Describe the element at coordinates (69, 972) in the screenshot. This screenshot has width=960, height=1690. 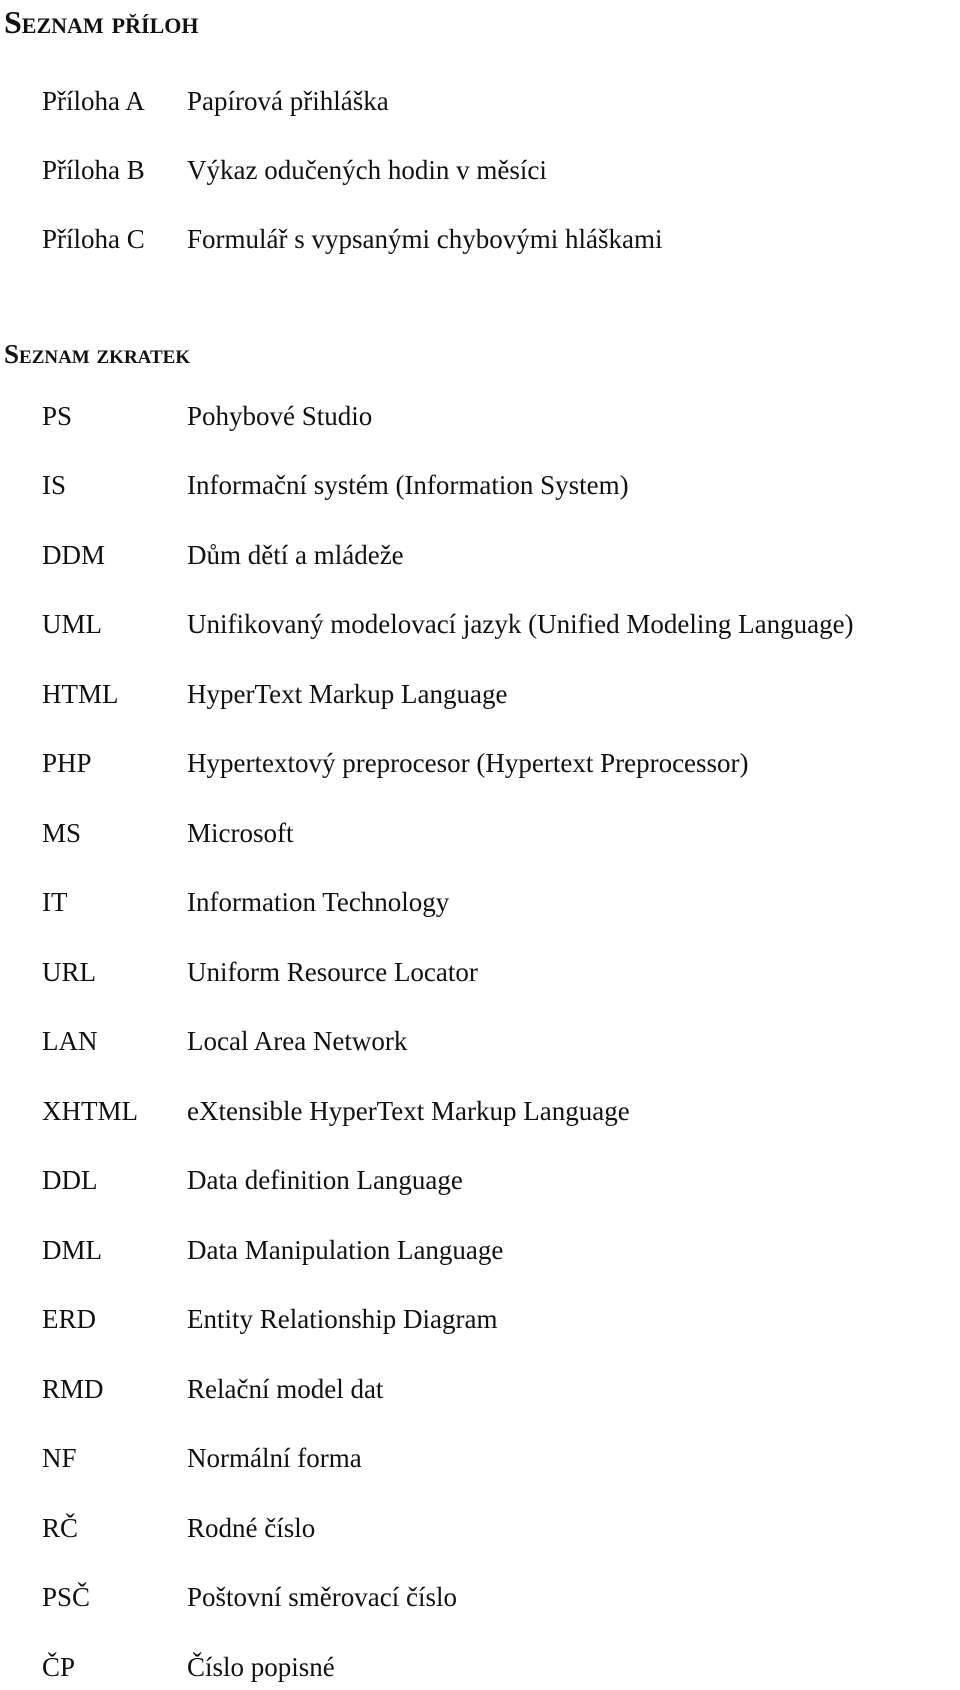
I see `abbreviation-key: URL` at that location.